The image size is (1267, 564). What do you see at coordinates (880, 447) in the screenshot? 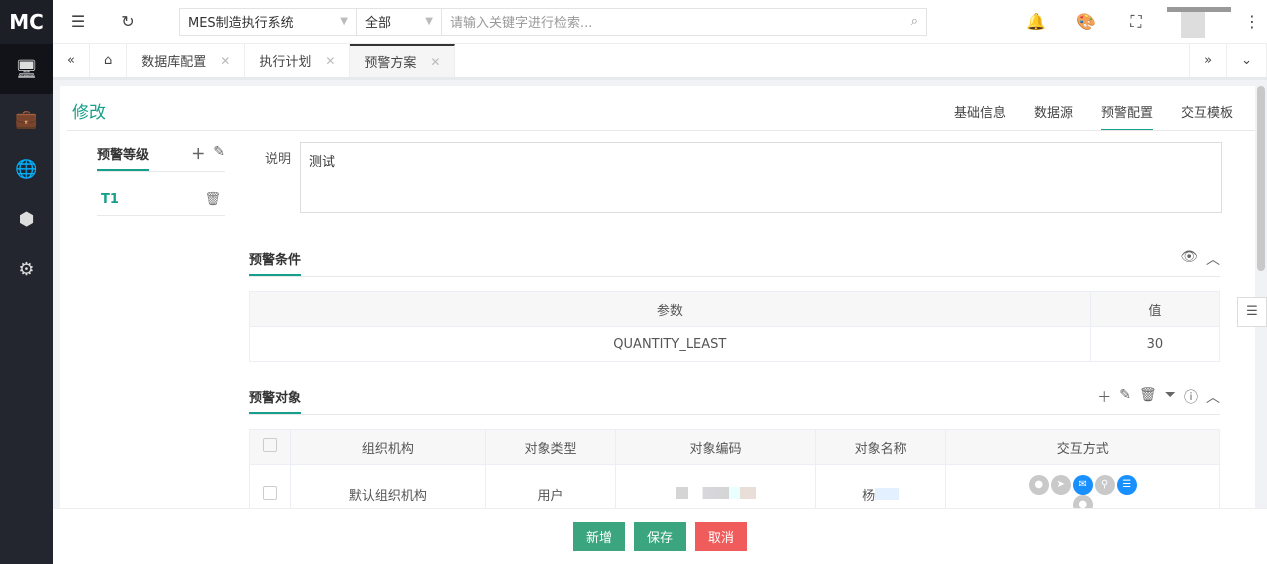
I see `column-header: 对象名称` at bounding box center [880, 447].